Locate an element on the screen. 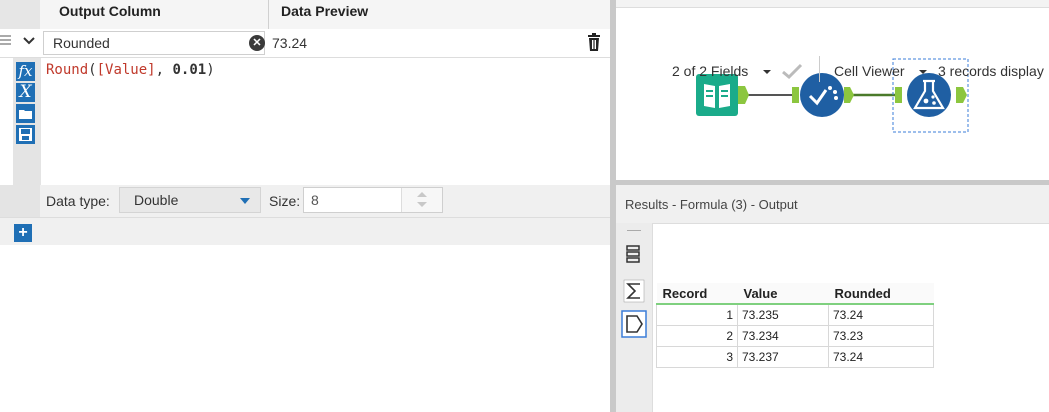 The width and height of the screenshot is (1049, 412). data-preview-value: 73.24 is located at coordinates (290, 43).